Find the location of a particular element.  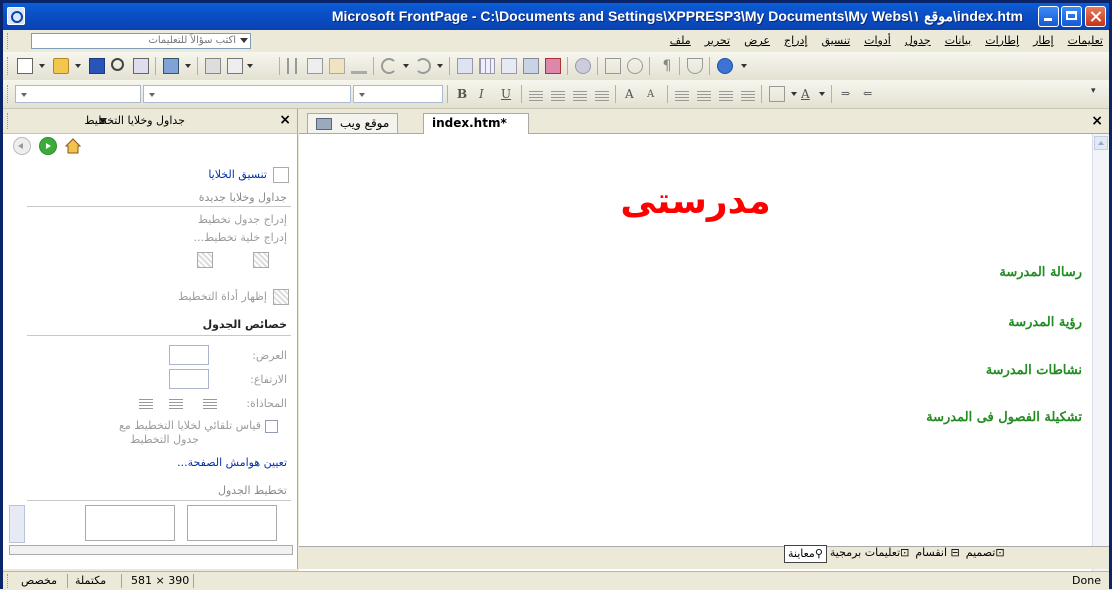

save-icon is located at coordinates (97, 66).